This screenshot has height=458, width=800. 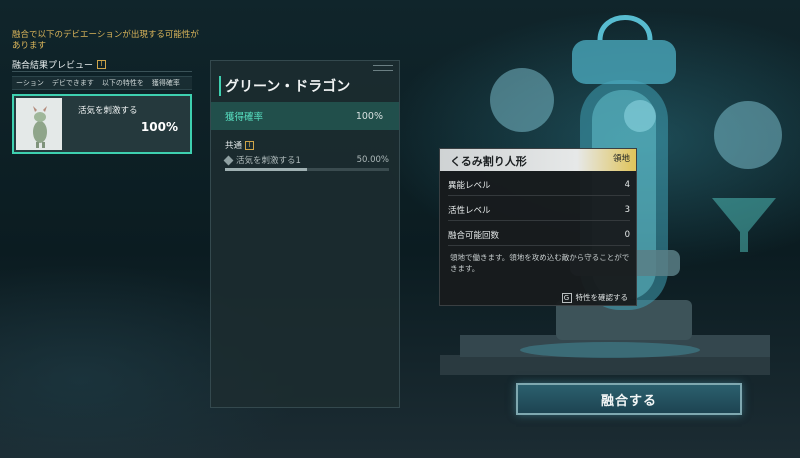 What do you see at coordinates (228, 160) in the screenshot?
I see `diamond-icon` at bounding box center [228, 160].